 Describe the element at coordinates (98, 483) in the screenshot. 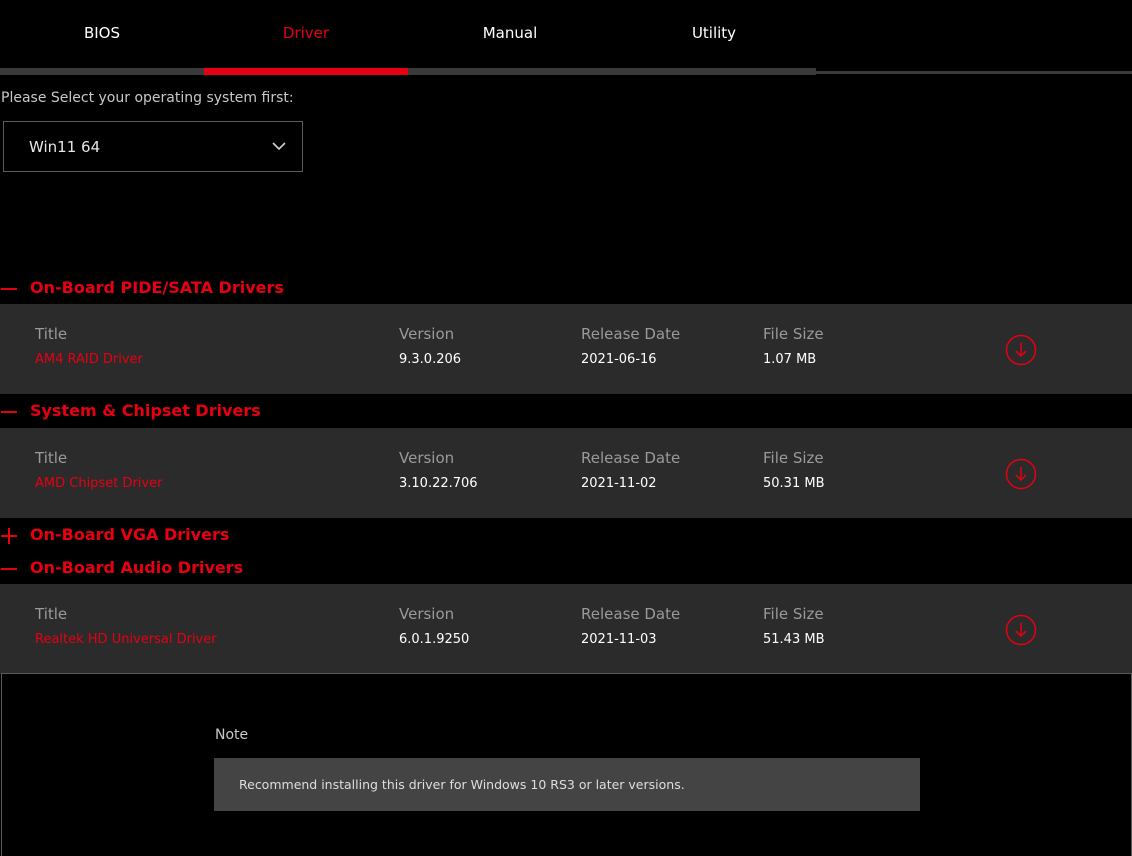

I see `driver-title-link: AMD Chipset Driver` at that location.